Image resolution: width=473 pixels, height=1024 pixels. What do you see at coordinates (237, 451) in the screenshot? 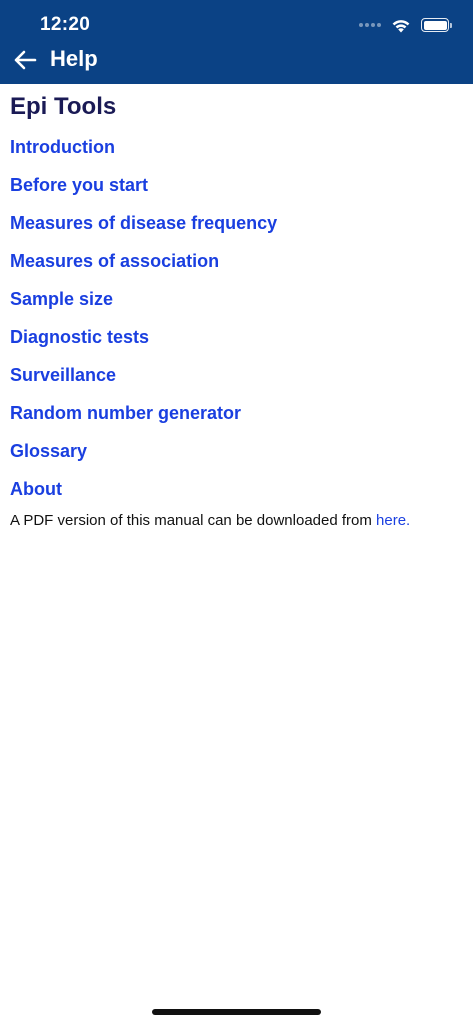
I see `list-item: Glossary` at bounding box center [237, 451].